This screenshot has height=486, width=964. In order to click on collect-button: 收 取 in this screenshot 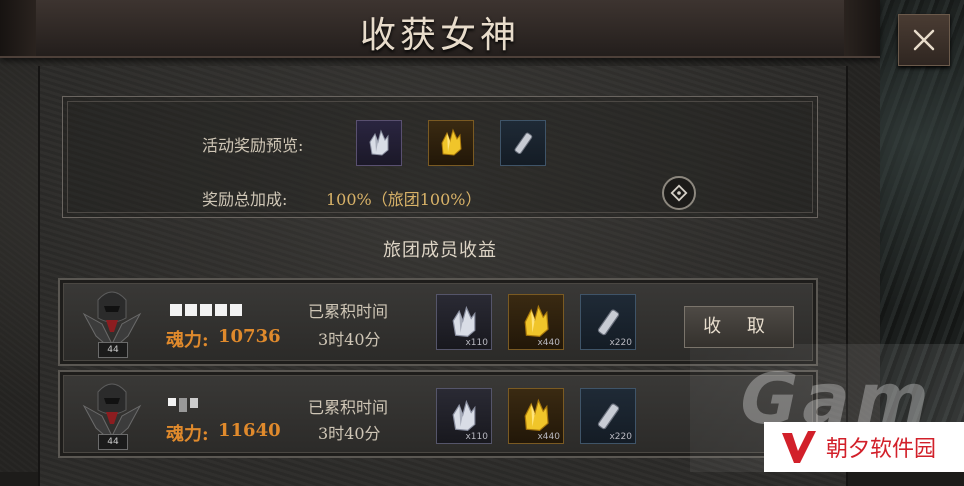, I will do `click(739, 327)`.